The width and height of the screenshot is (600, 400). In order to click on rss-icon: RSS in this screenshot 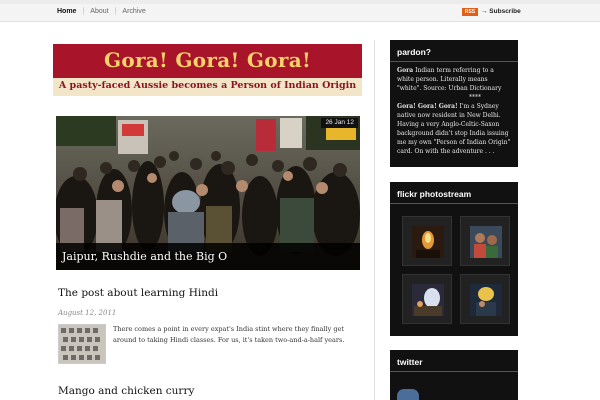, I will do `click(470, 12)`.